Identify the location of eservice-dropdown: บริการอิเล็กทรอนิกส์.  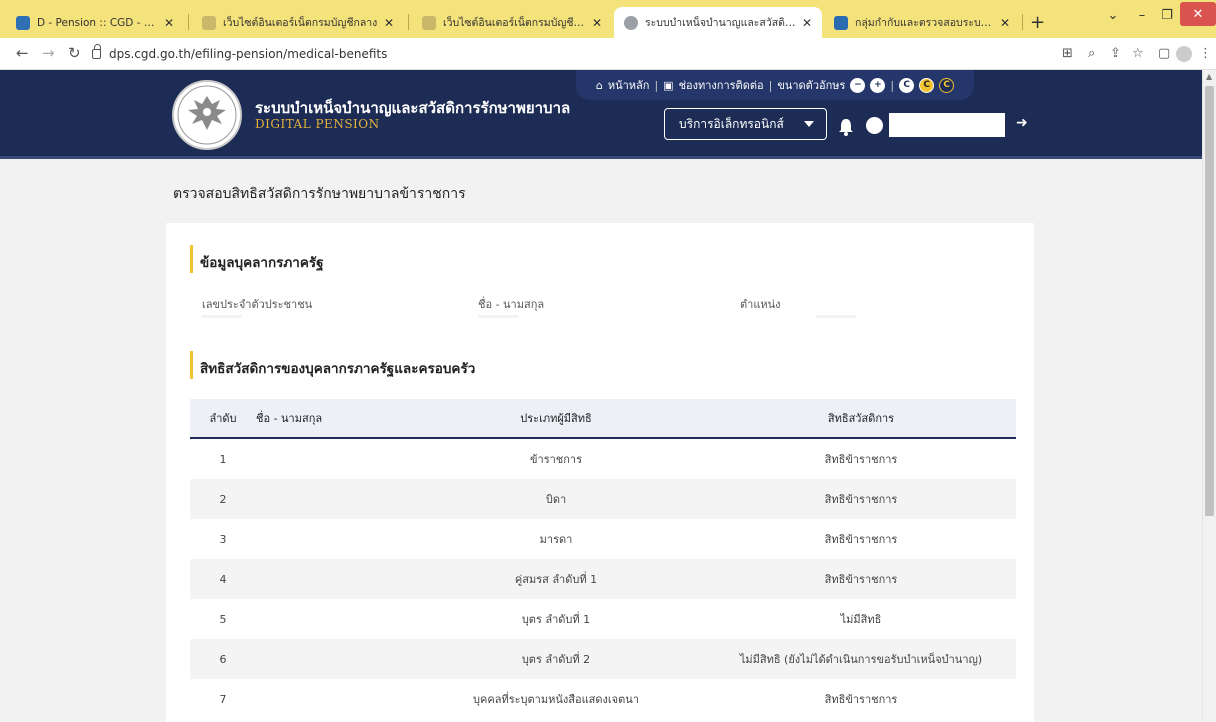
(745, 124).